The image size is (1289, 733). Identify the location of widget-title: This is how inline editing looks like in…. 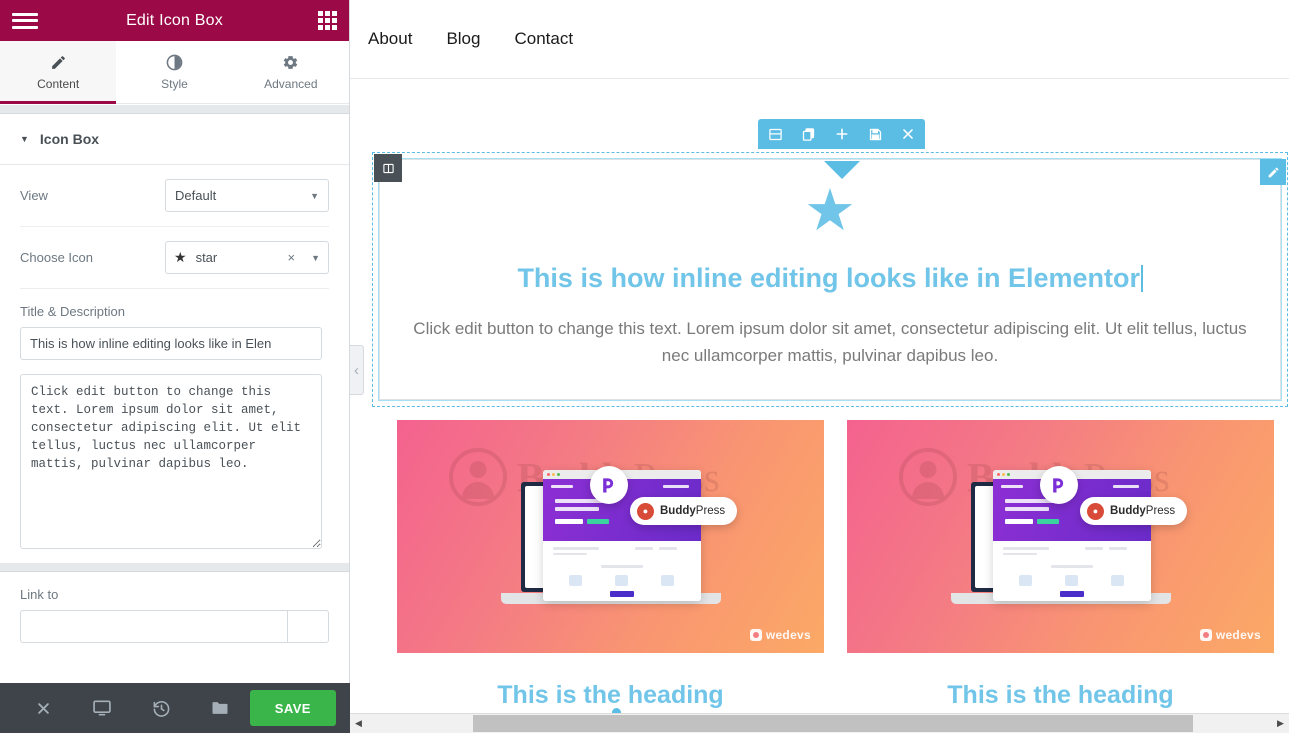
(830, 278).